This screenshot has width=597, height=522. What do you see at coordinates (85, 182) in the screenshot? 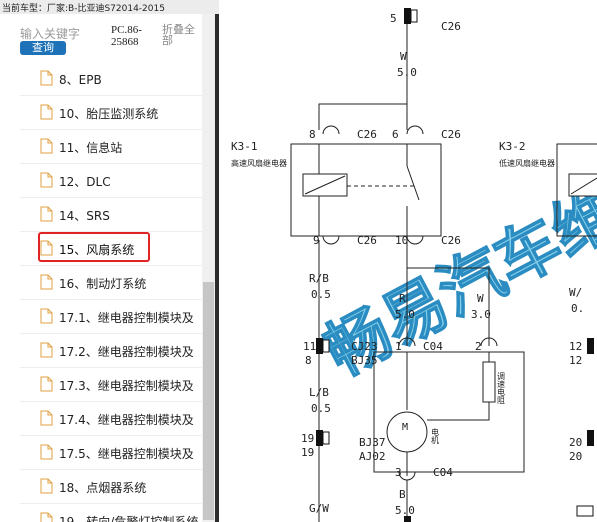
I see `tree-item-label: 12、DLC` at bounding box center [85, 182].